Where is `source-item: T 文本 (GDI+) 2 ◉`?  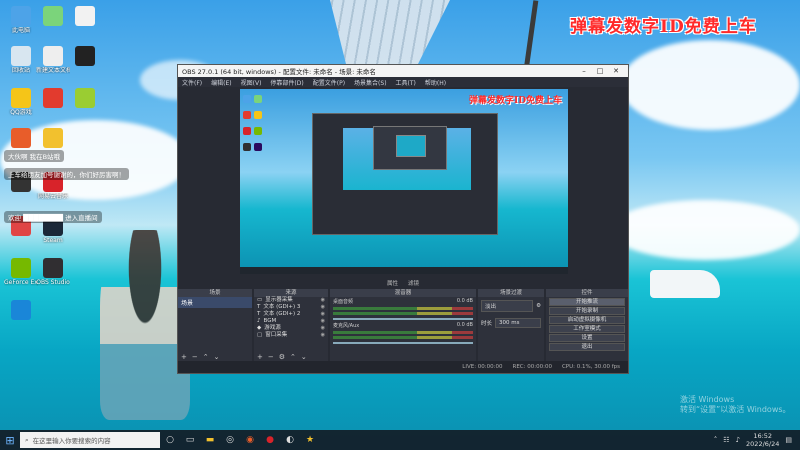 source-item: T 文本 (GDI+) 2 ◉ is located at coordinates (291, 314).